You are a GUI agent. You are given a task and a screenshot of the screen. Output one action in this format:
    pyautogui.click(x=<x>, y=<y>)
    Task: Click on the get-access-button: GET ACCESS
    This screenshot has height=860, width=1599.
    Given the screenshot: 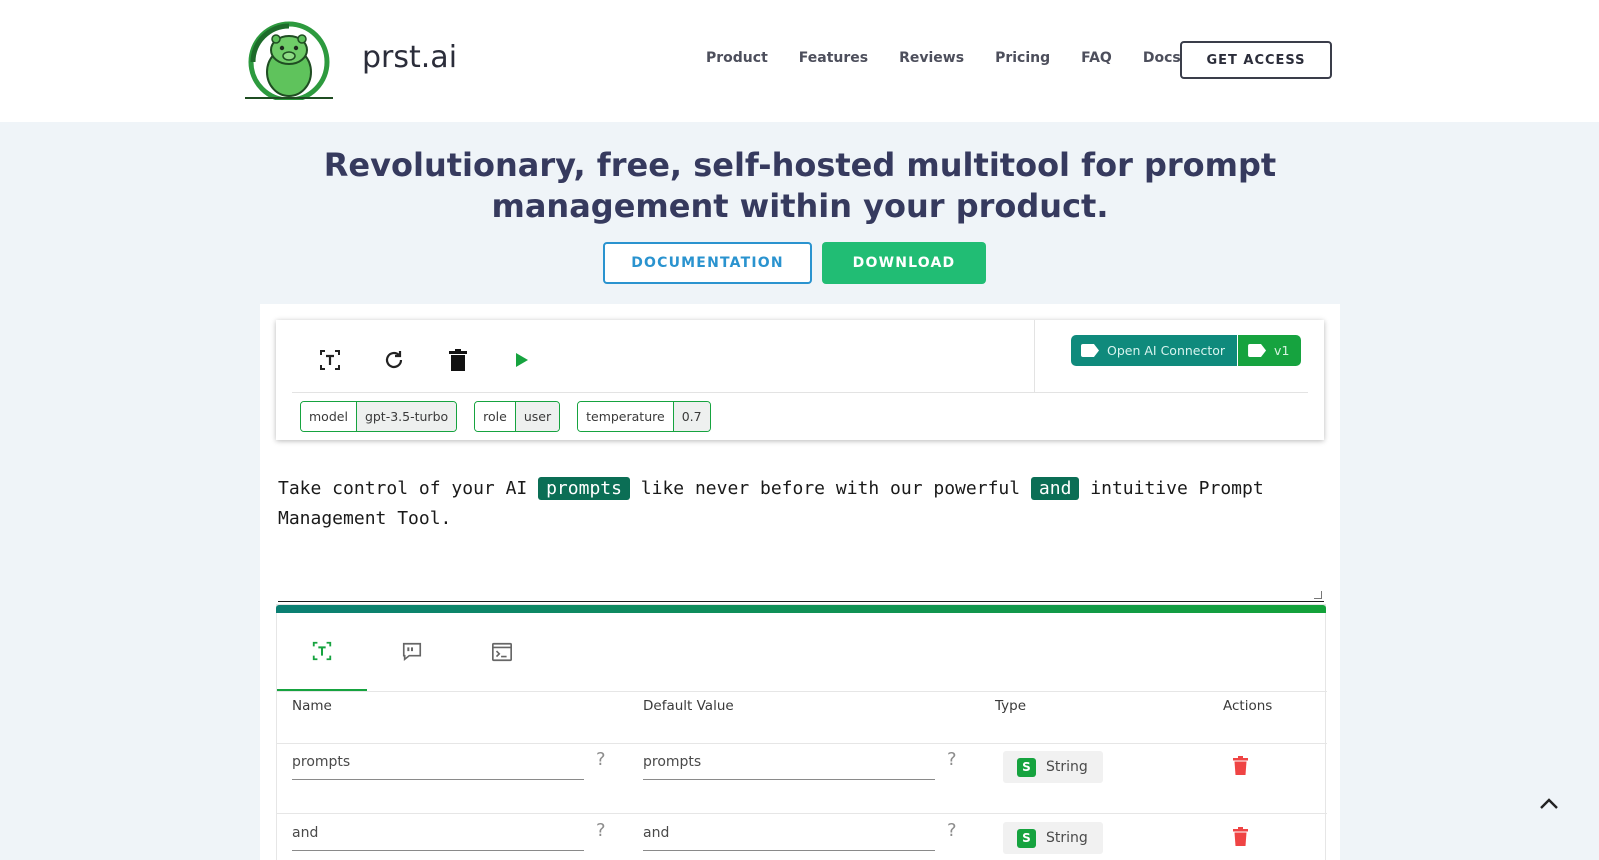 What is the action you would take?
    pyautogui.click(x=1256, y=60)
    